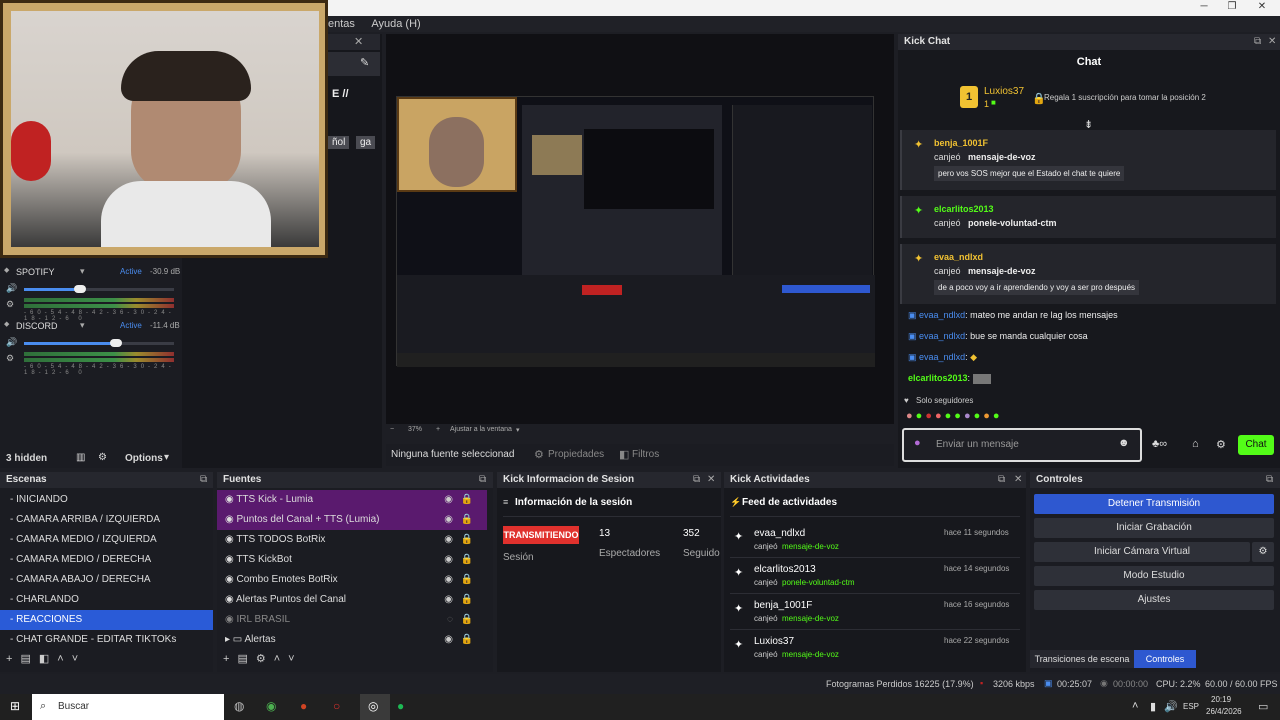 The height and width of the screenshot is (720, 1280). What do you see at coordinates (128, 707) in the screenshot?
I see `taskbar-search: ⌕ Buscar` at bounding box center [128, 707].